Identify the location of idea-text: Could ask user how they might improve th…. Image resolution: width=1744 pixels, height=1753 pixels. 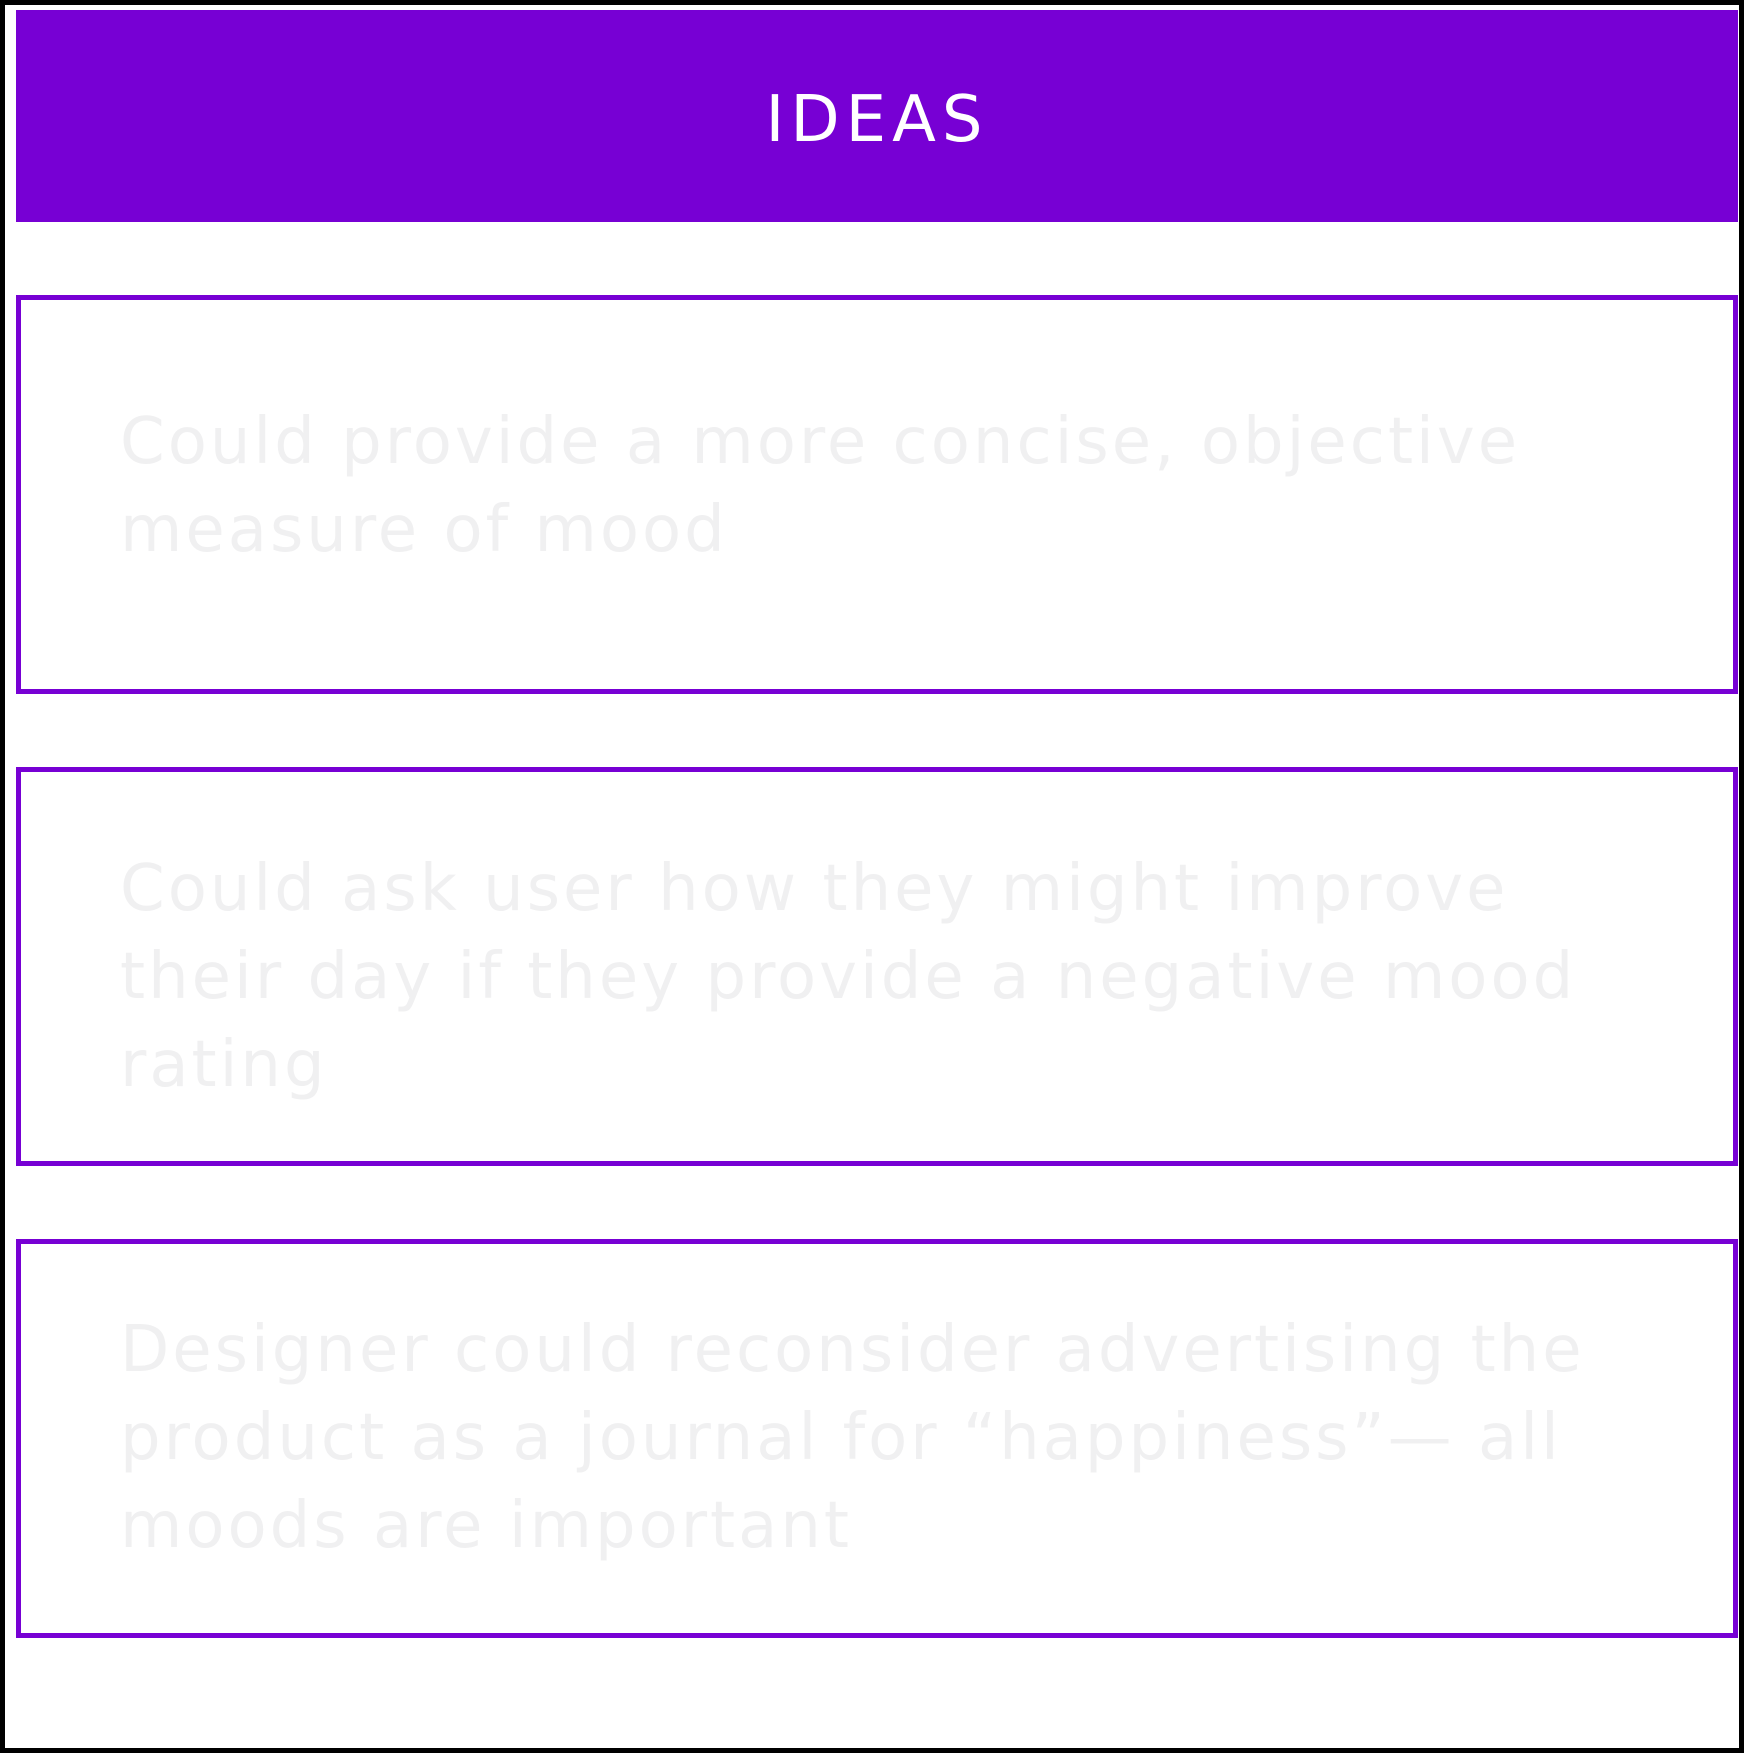
(848, 977).